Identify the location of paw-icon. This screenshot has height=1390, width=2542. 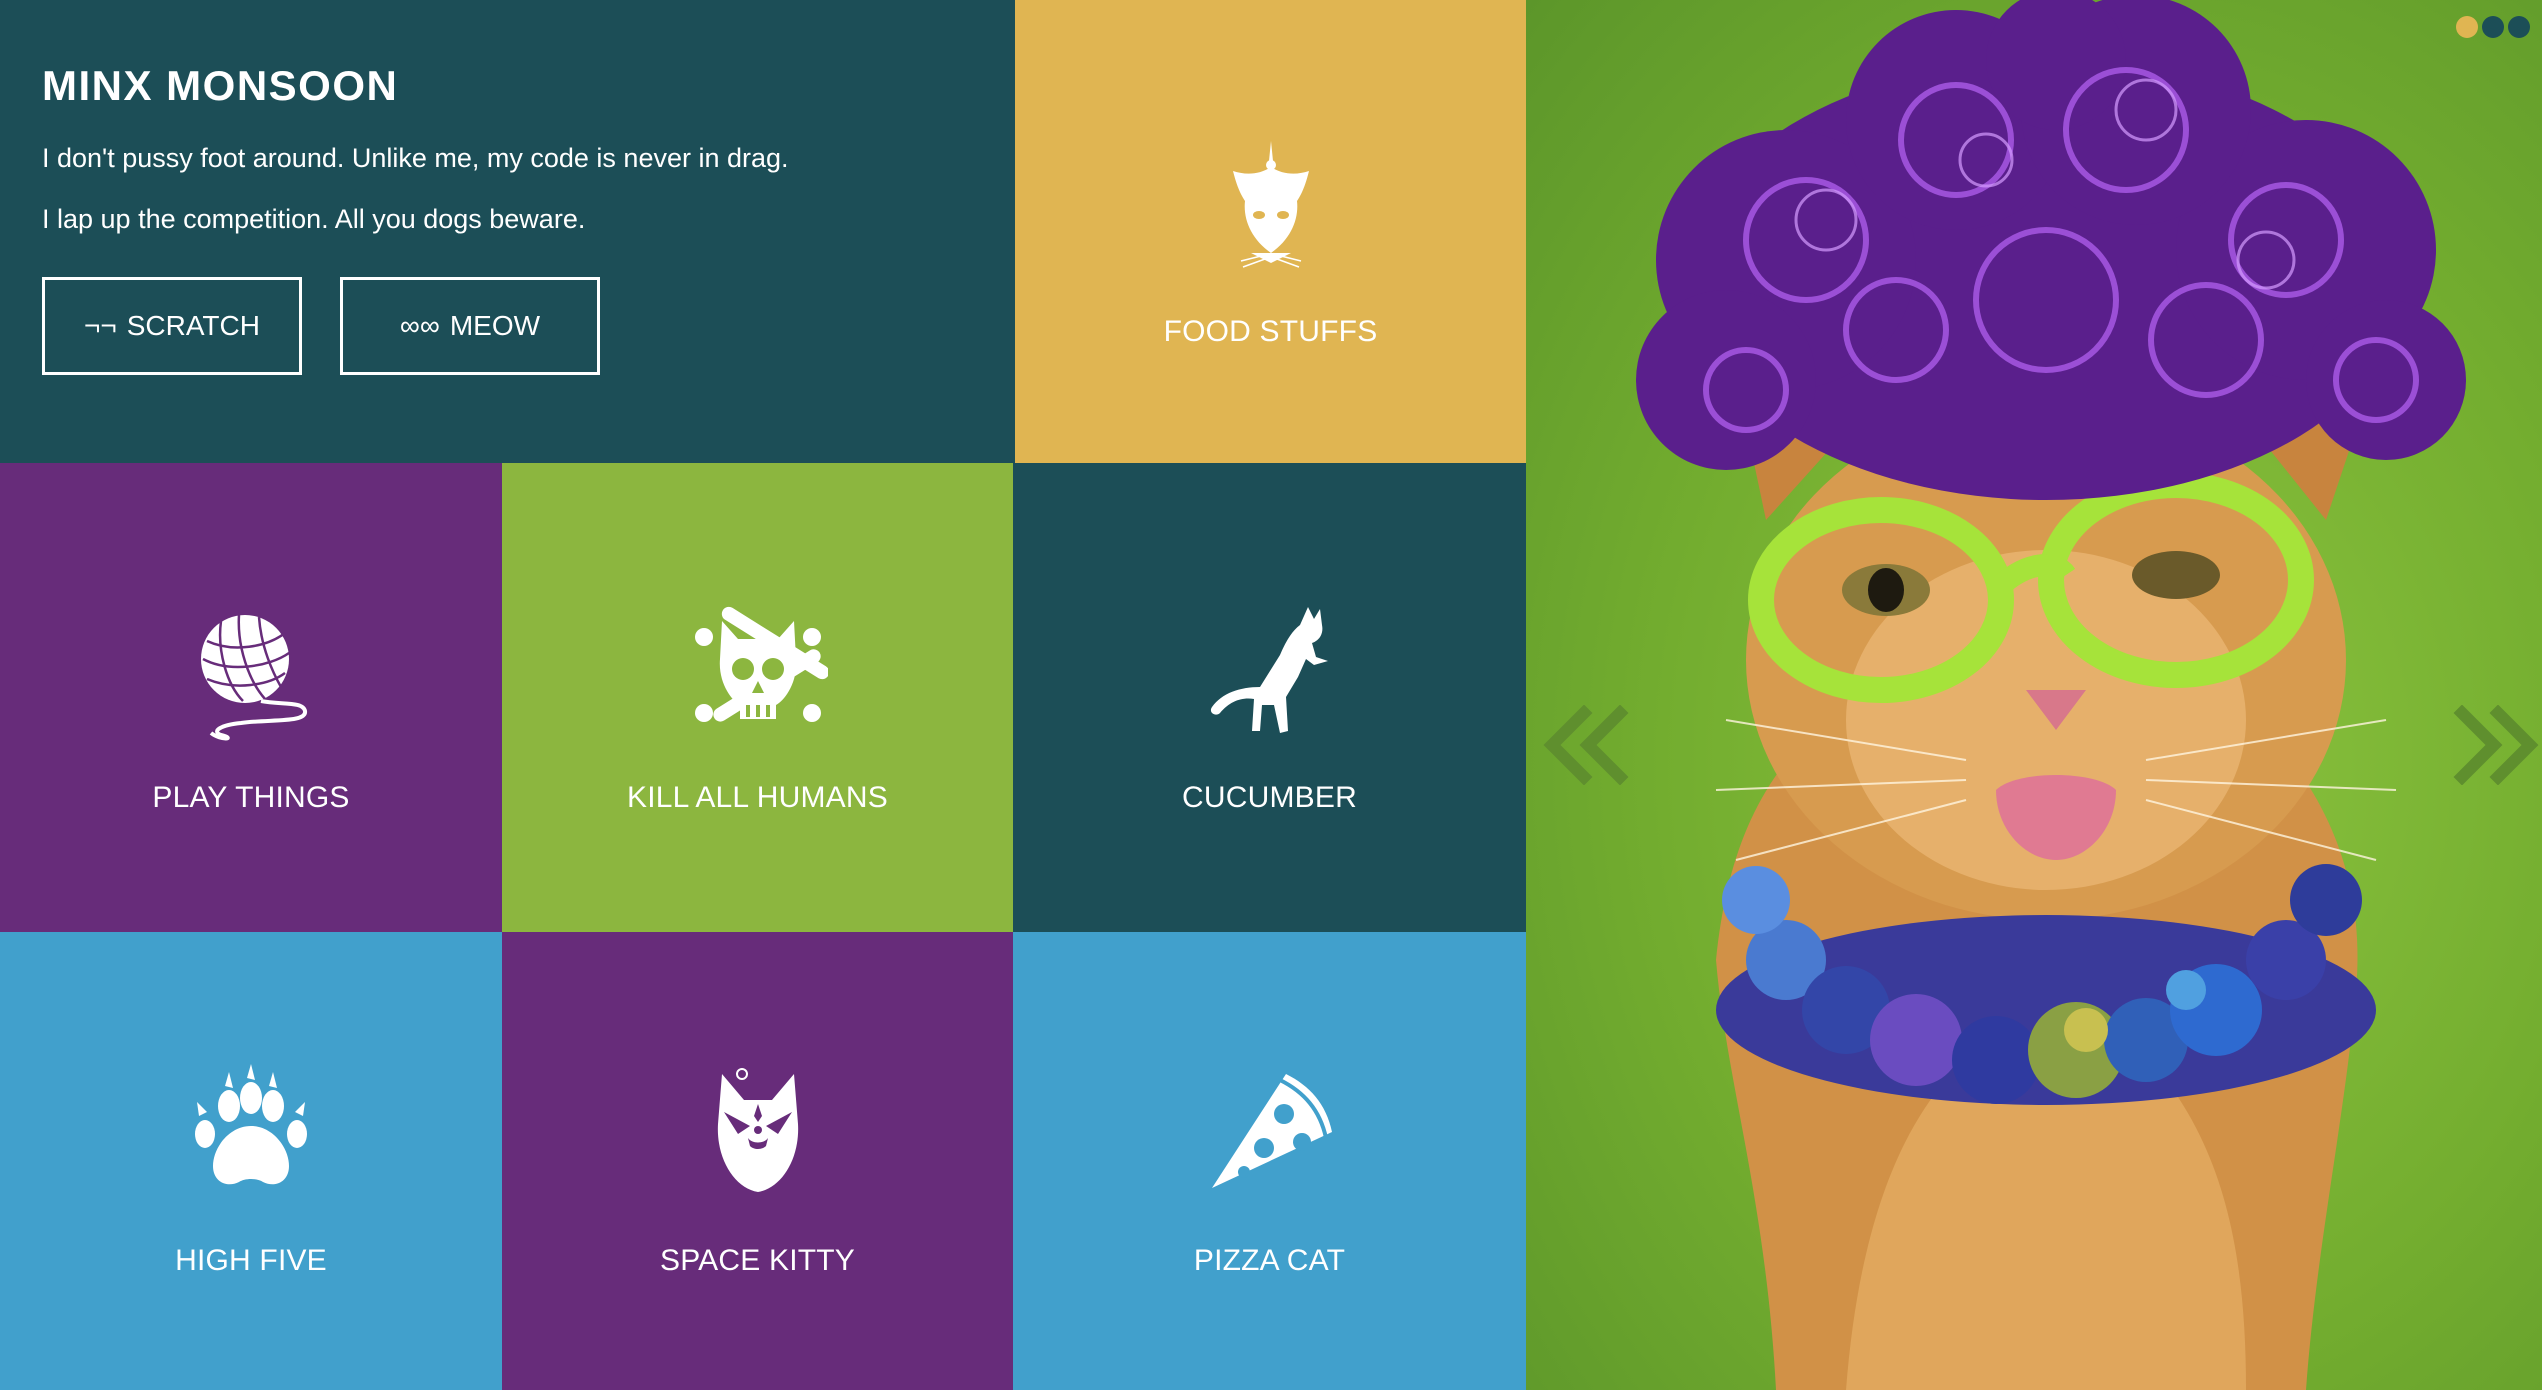
(251, 1134).